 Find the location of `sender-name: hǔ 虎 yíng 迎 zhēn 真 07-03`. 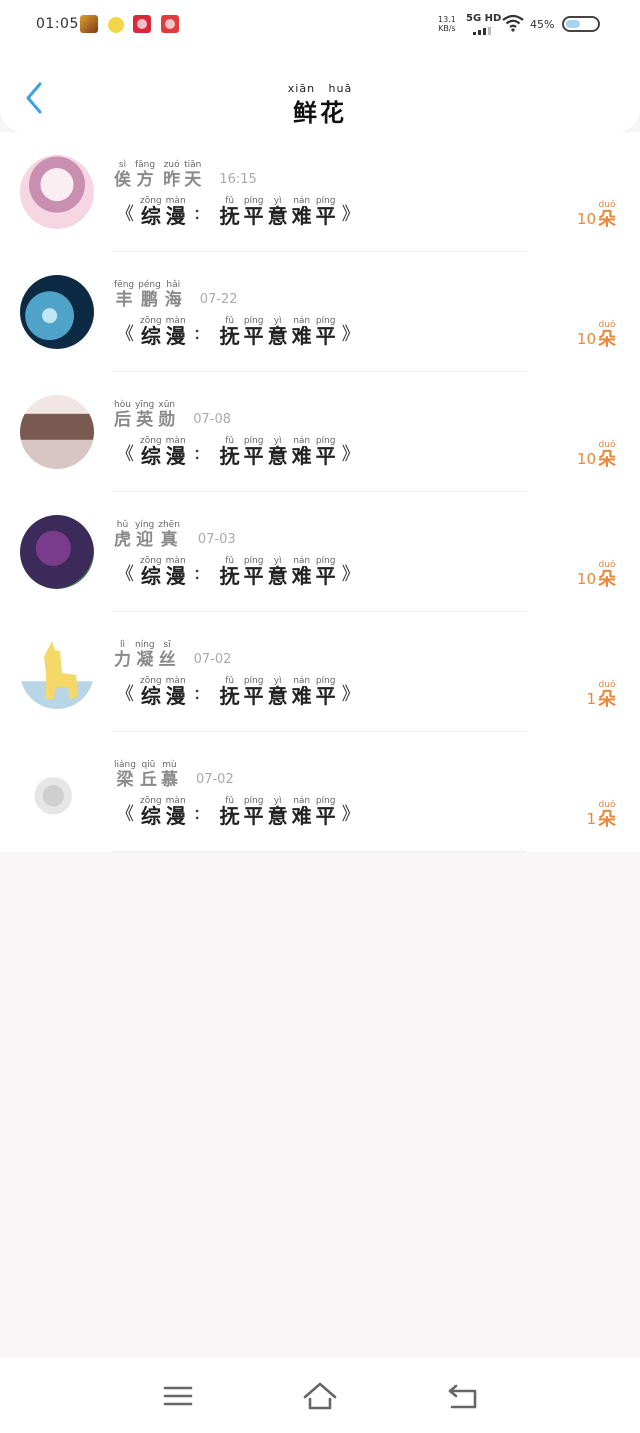

sender-name: hǔ 虎 yíng 迎 zhēn 真 07-03 is located at coordinates (175, 535).